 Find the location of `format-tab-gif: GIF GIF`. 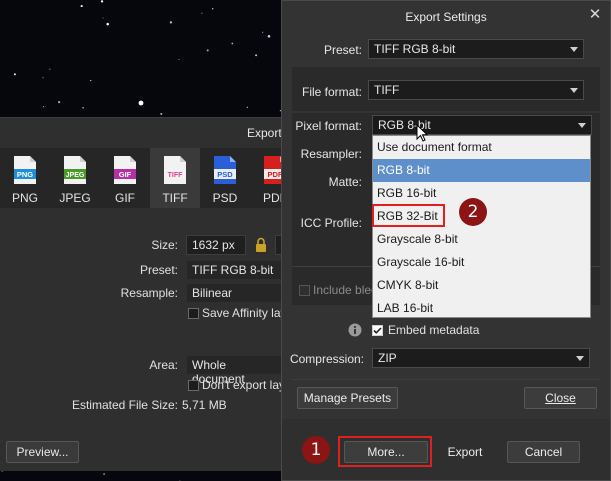

format-tab-gif: GIF GIF is located at coordinates (125, 178).